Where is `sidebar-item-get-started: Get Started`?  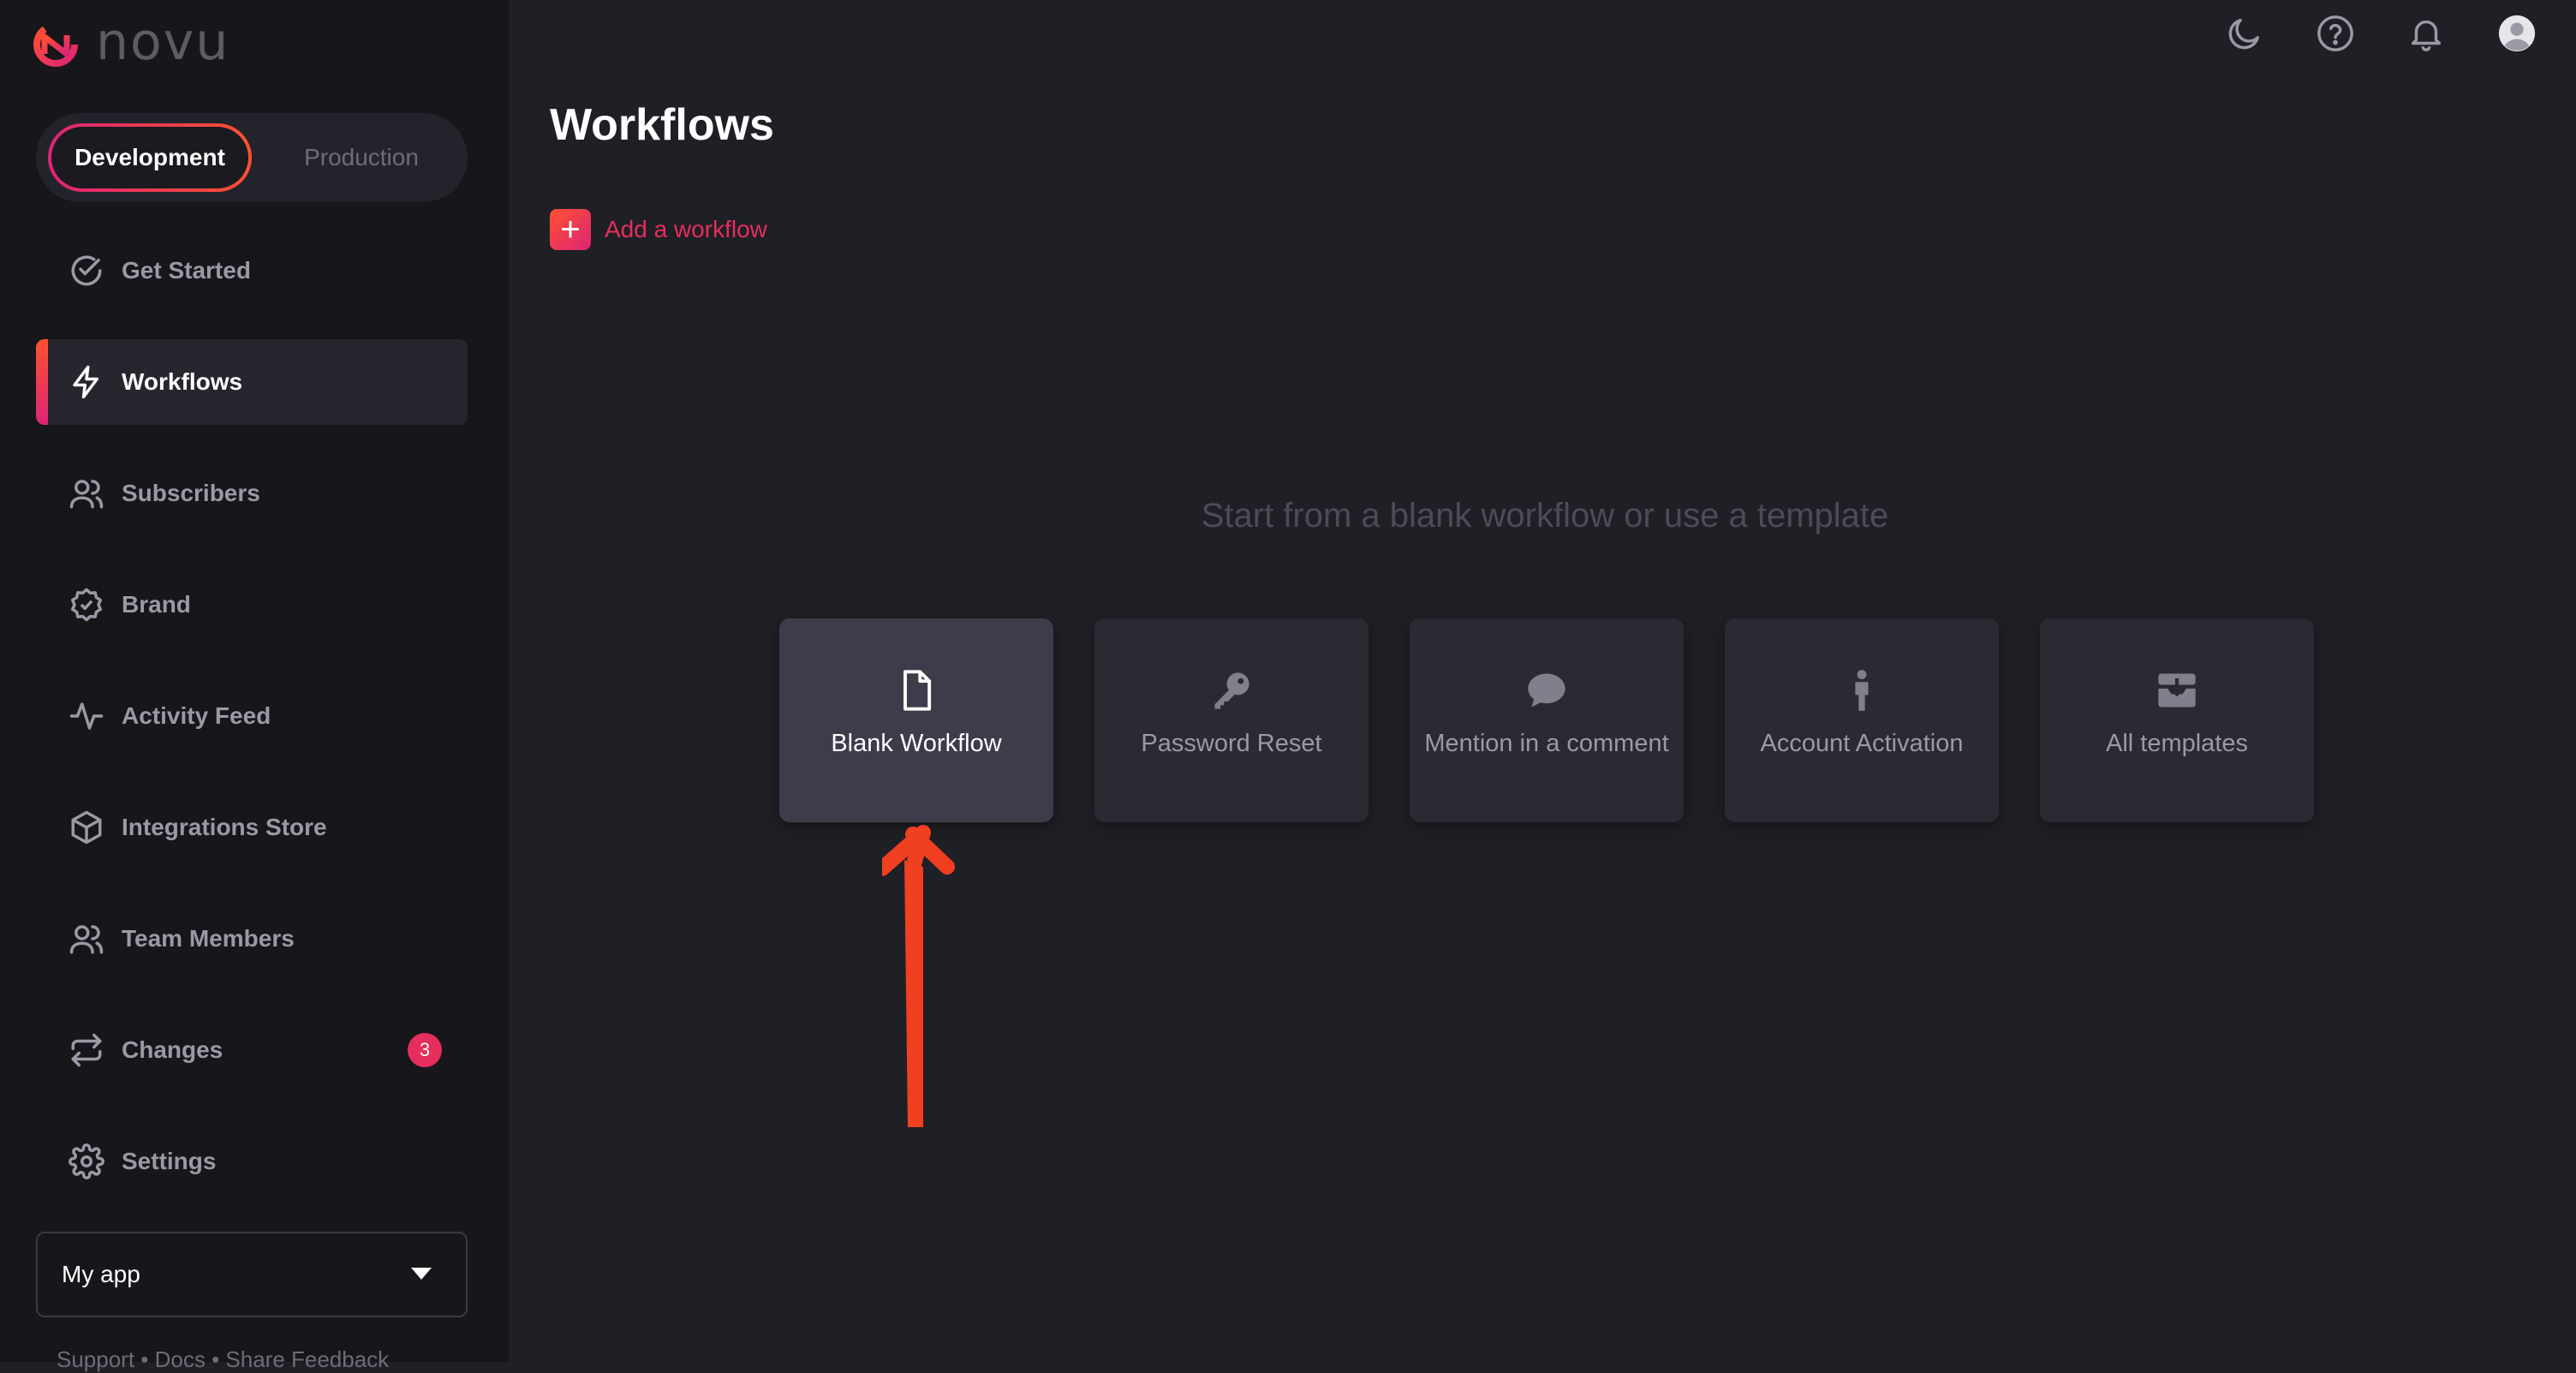 sidebar-item-get-started: Get Started is located at coordinates (252, 270).